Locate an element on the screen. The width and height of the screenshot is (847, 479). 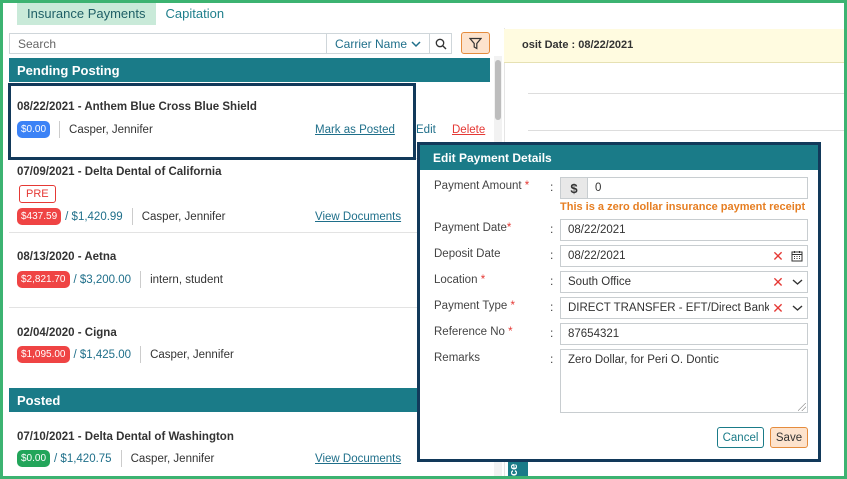
payment-type-label: Payment Type * is located at coordinates (474, 306).